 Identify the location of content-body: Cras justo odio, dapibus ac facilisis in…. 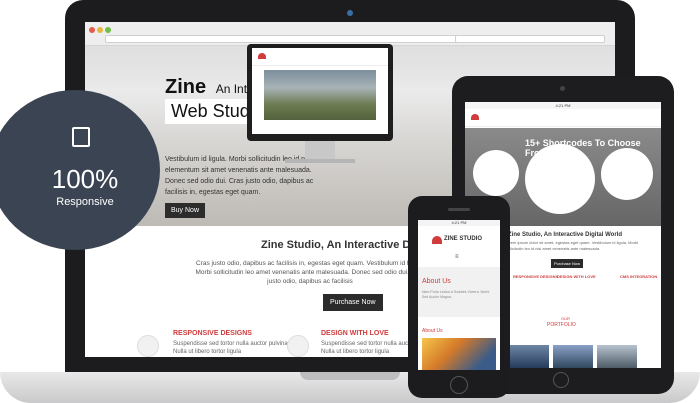
(310, 272).